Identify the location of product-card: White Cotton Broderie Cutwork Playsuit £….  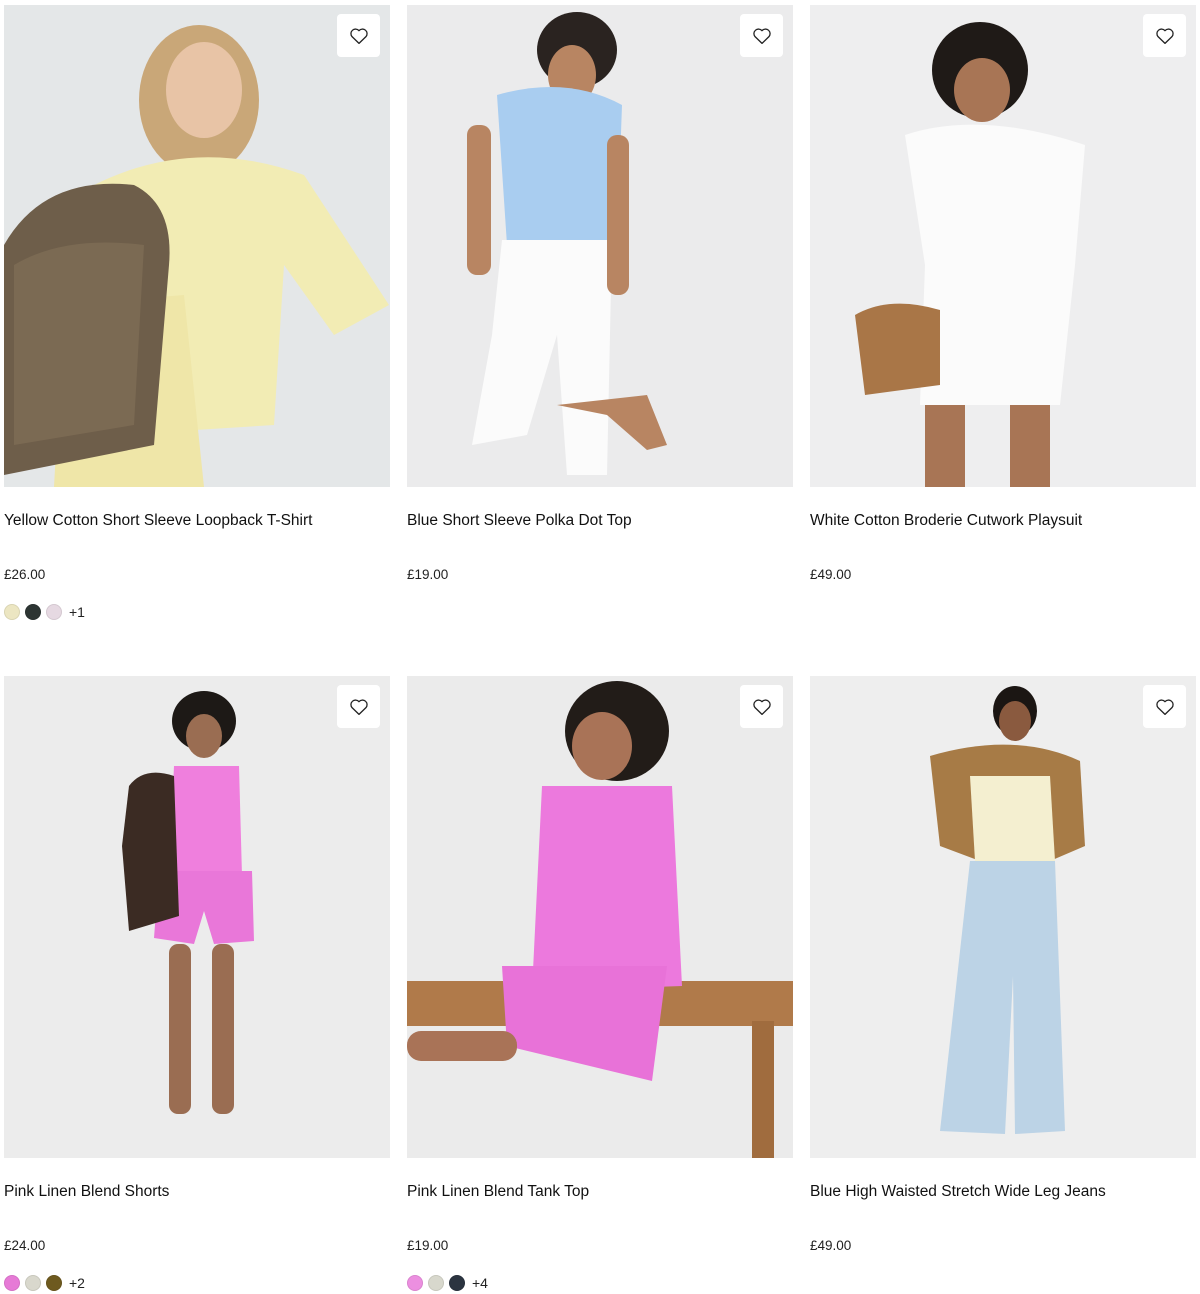
(1003, 293).